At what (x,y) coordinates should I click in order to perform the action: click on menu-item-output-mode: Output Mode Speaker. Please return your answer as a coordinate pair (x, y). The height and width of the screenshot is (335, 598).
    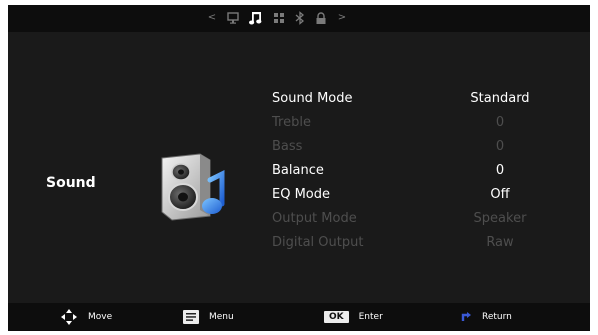
    Looking at the image, I should click on (422, 219).